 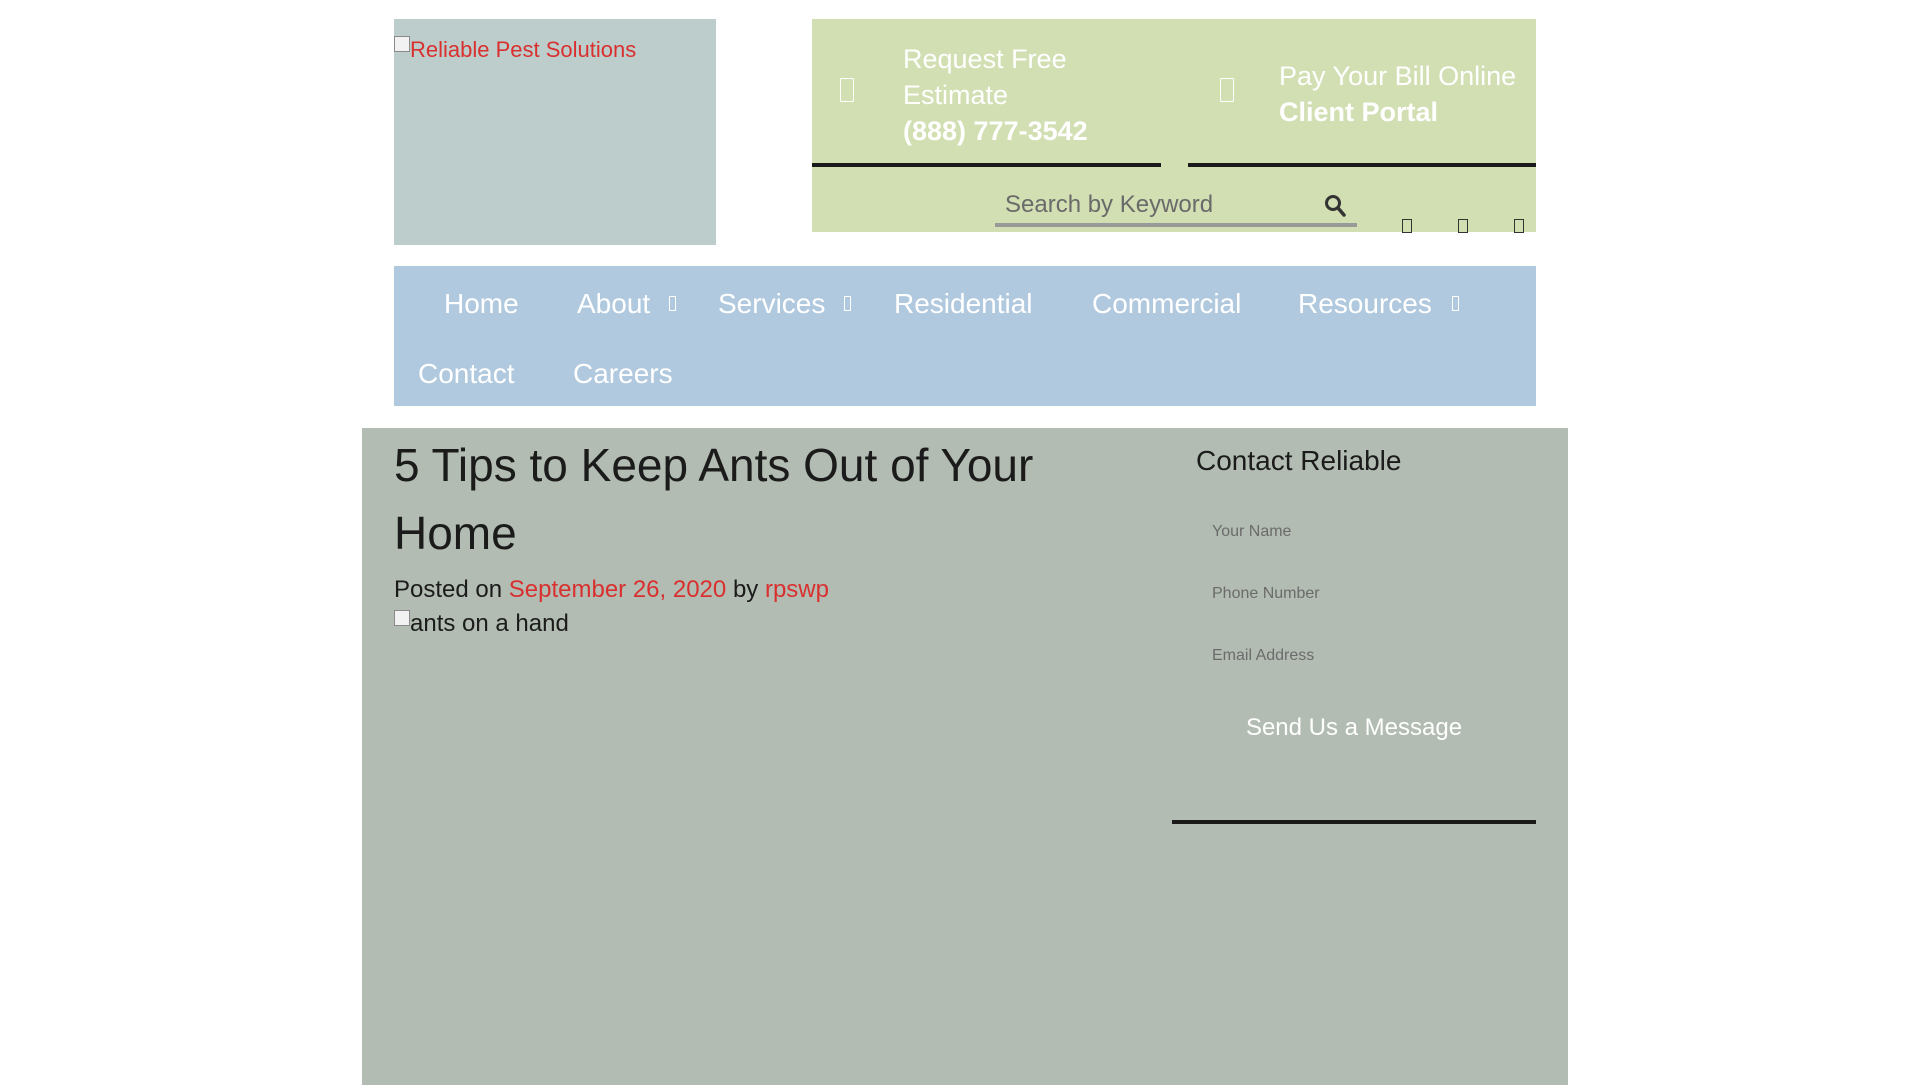 I want to click on email-field, so click(x=1356, y=656).